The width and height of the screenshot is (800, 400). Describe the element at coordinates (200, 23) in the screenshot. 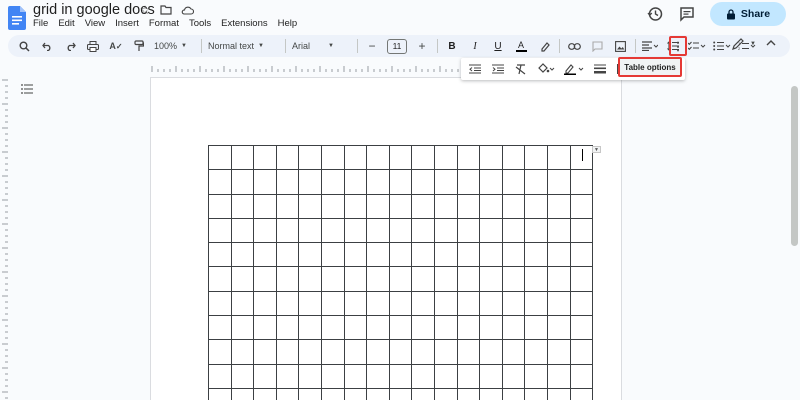

I see `menu-tools: Tools` at that location.